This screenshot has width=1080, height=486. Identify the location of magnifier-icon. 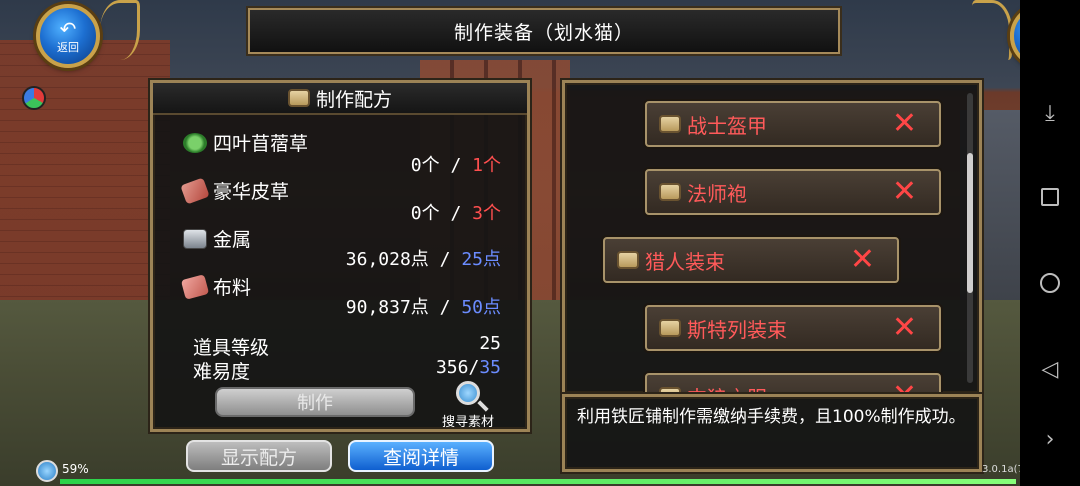
(468, 393).